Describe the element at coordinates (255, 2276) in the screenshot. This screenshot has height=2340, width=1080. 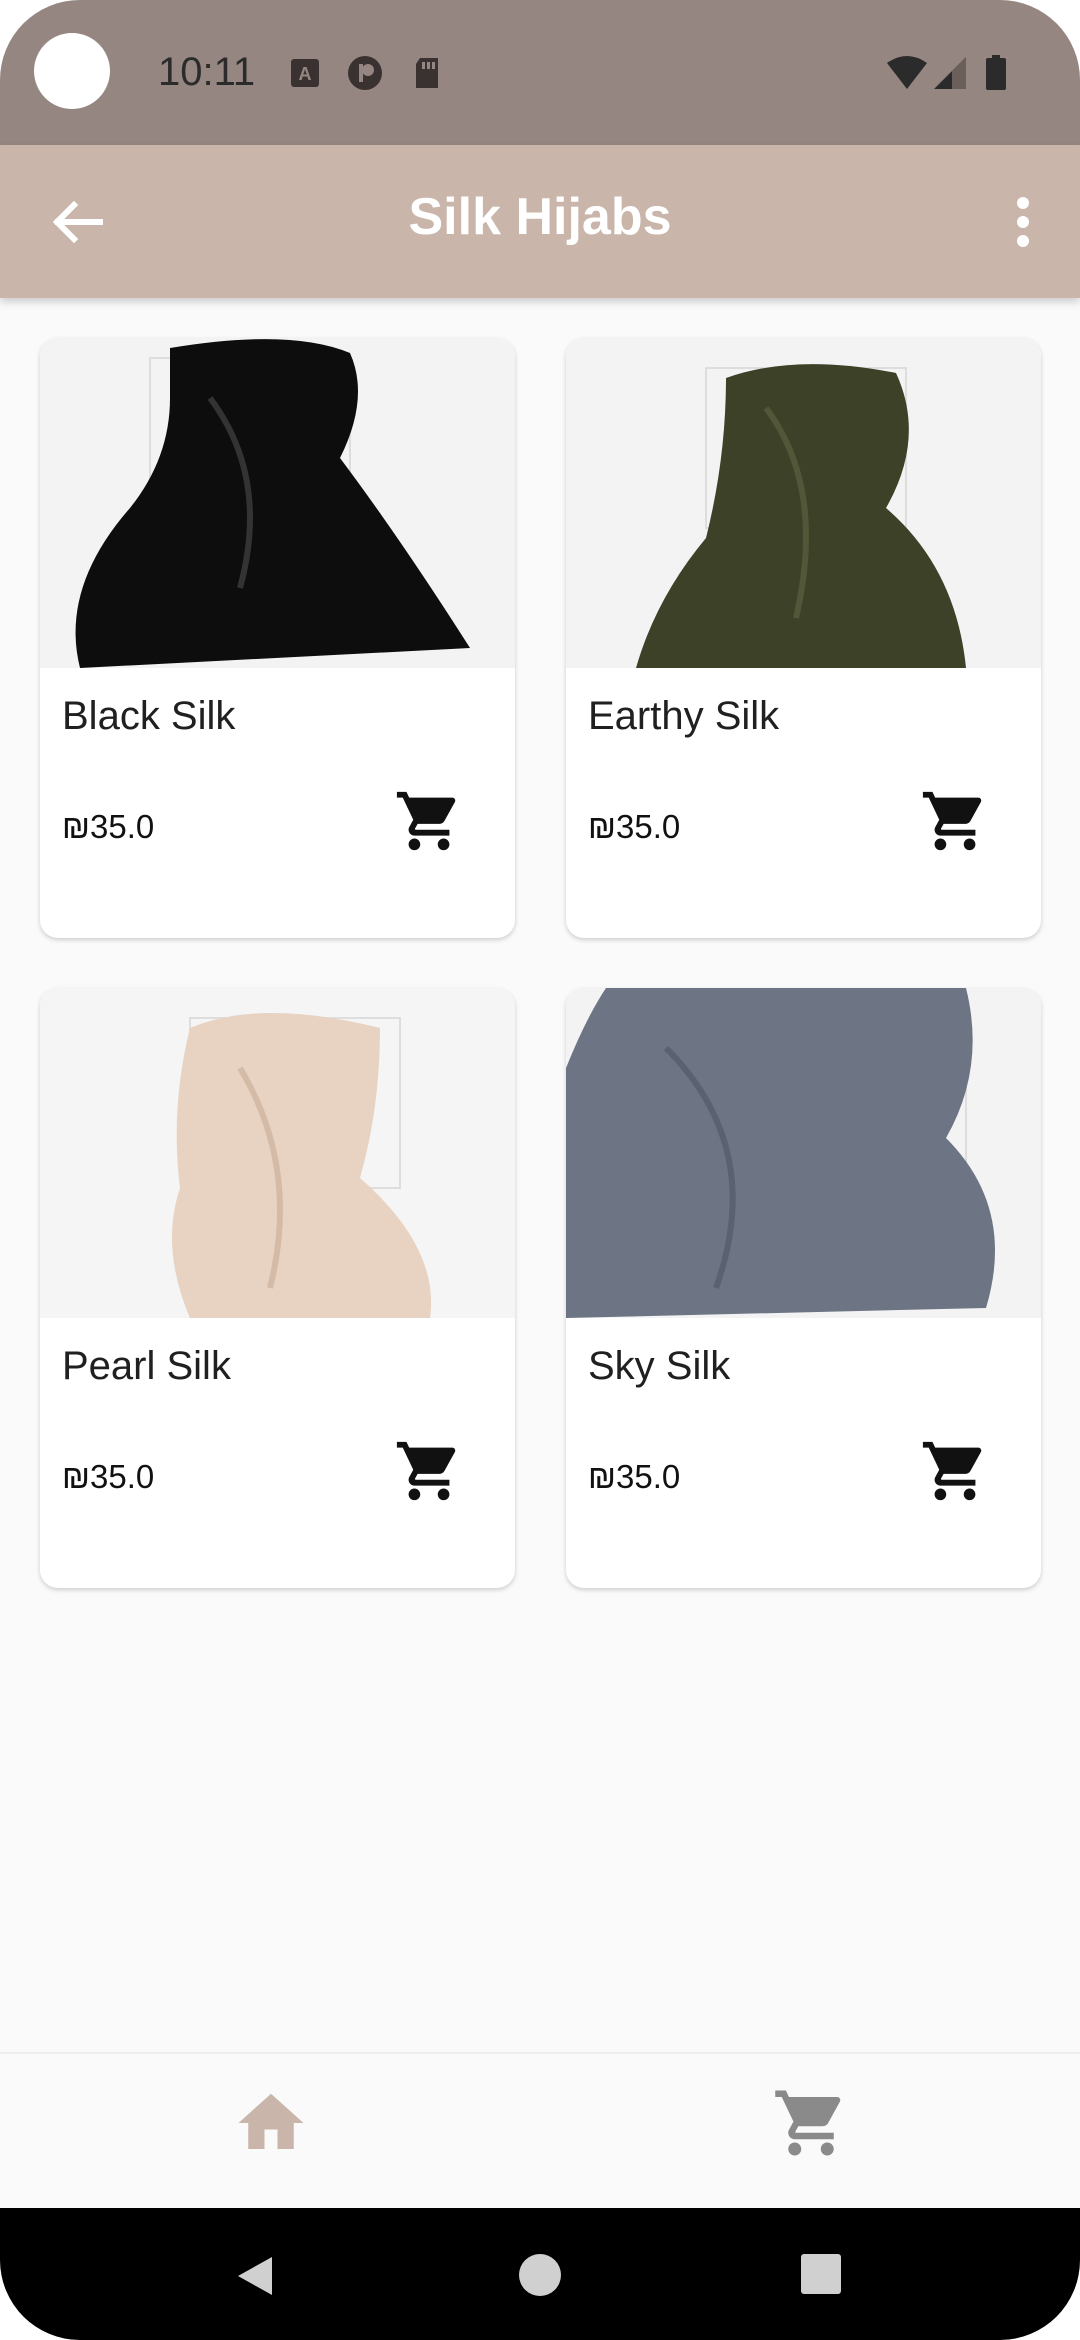
I see `system-back-icon` at that location.